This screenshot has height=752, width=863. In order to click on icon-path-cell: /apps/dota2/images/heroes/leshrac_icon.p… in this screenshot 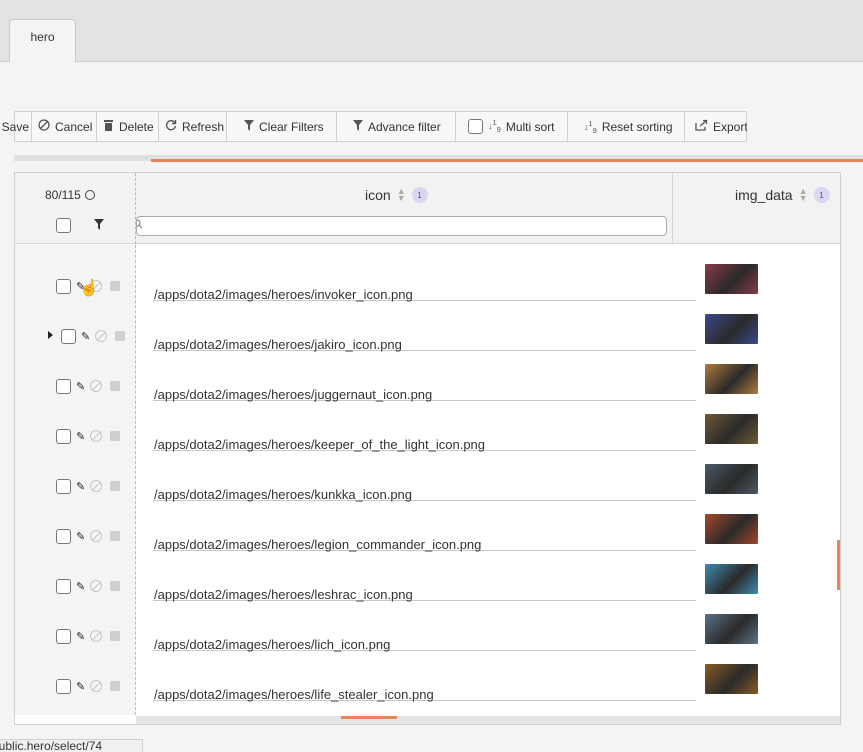, I will do `click(424, 588)`.